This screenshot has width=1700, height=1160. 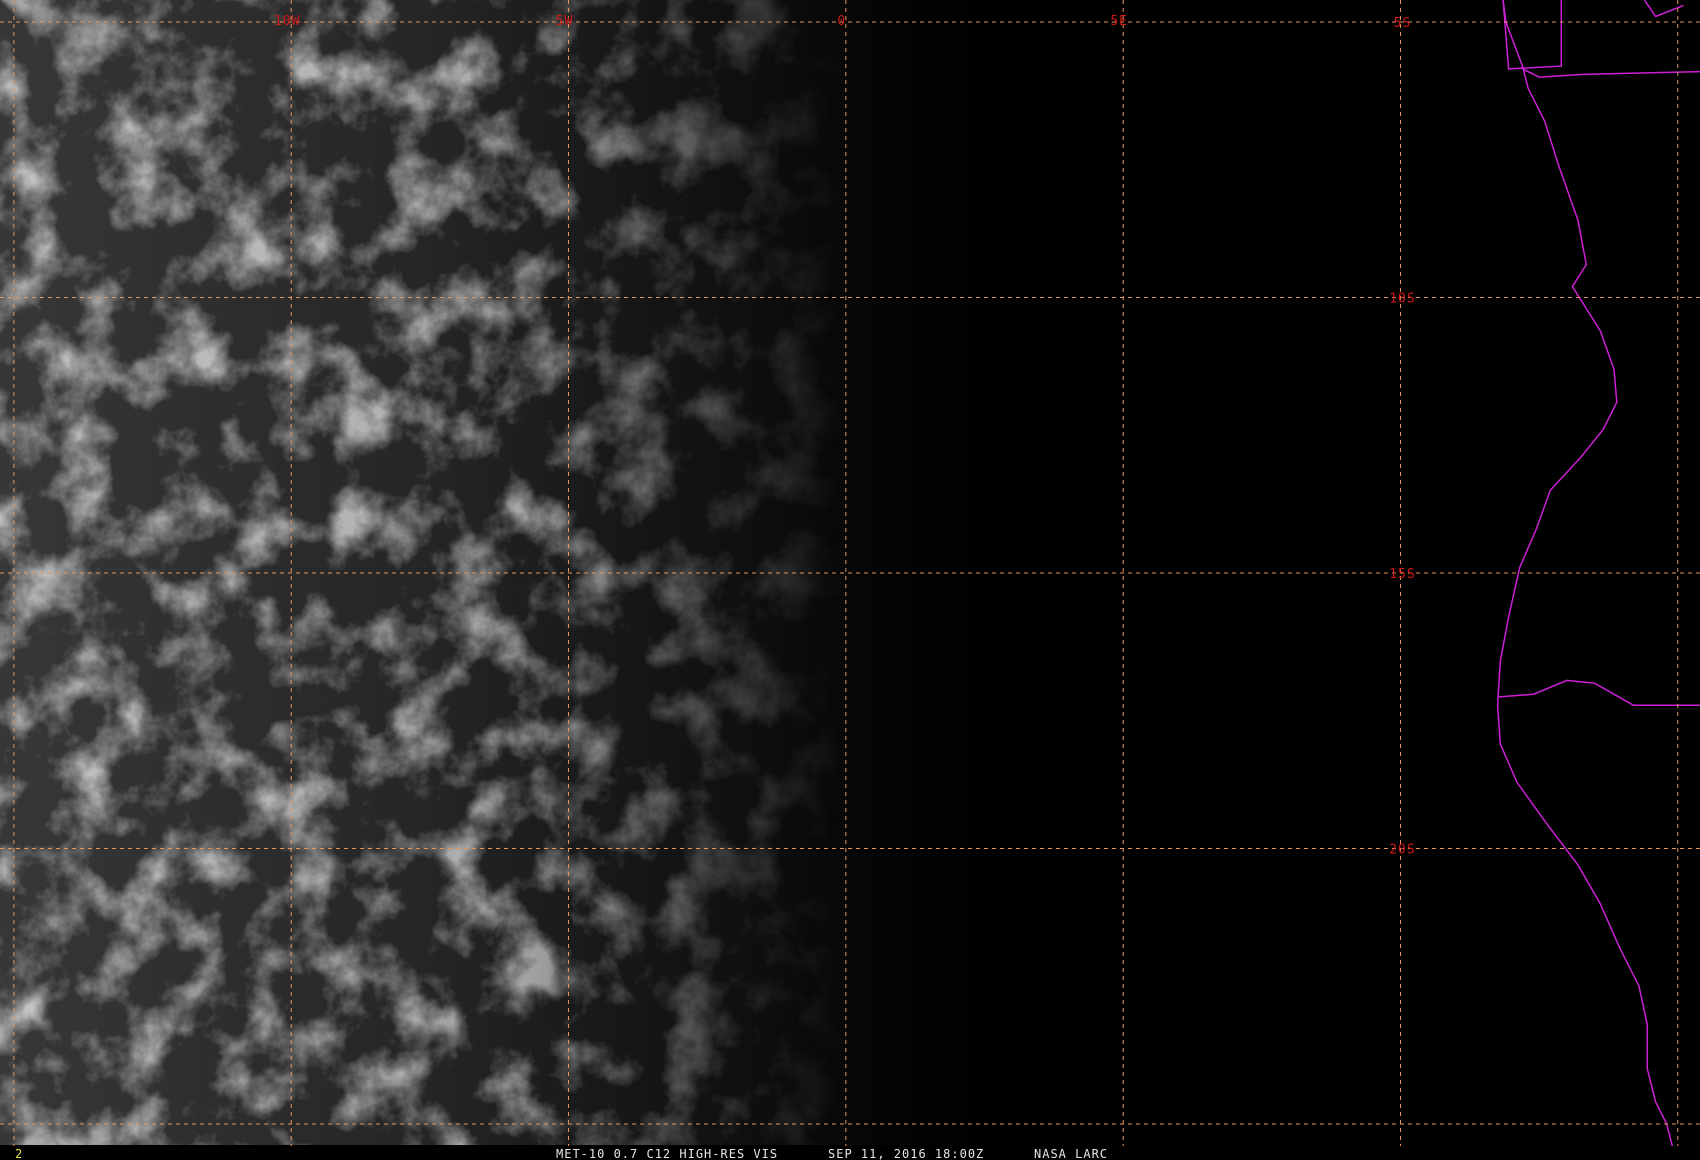 What do you see at coordinates (19, 1153) in the screenshot?
I see `frame-number: 2` at bounding box center [19, 1153].